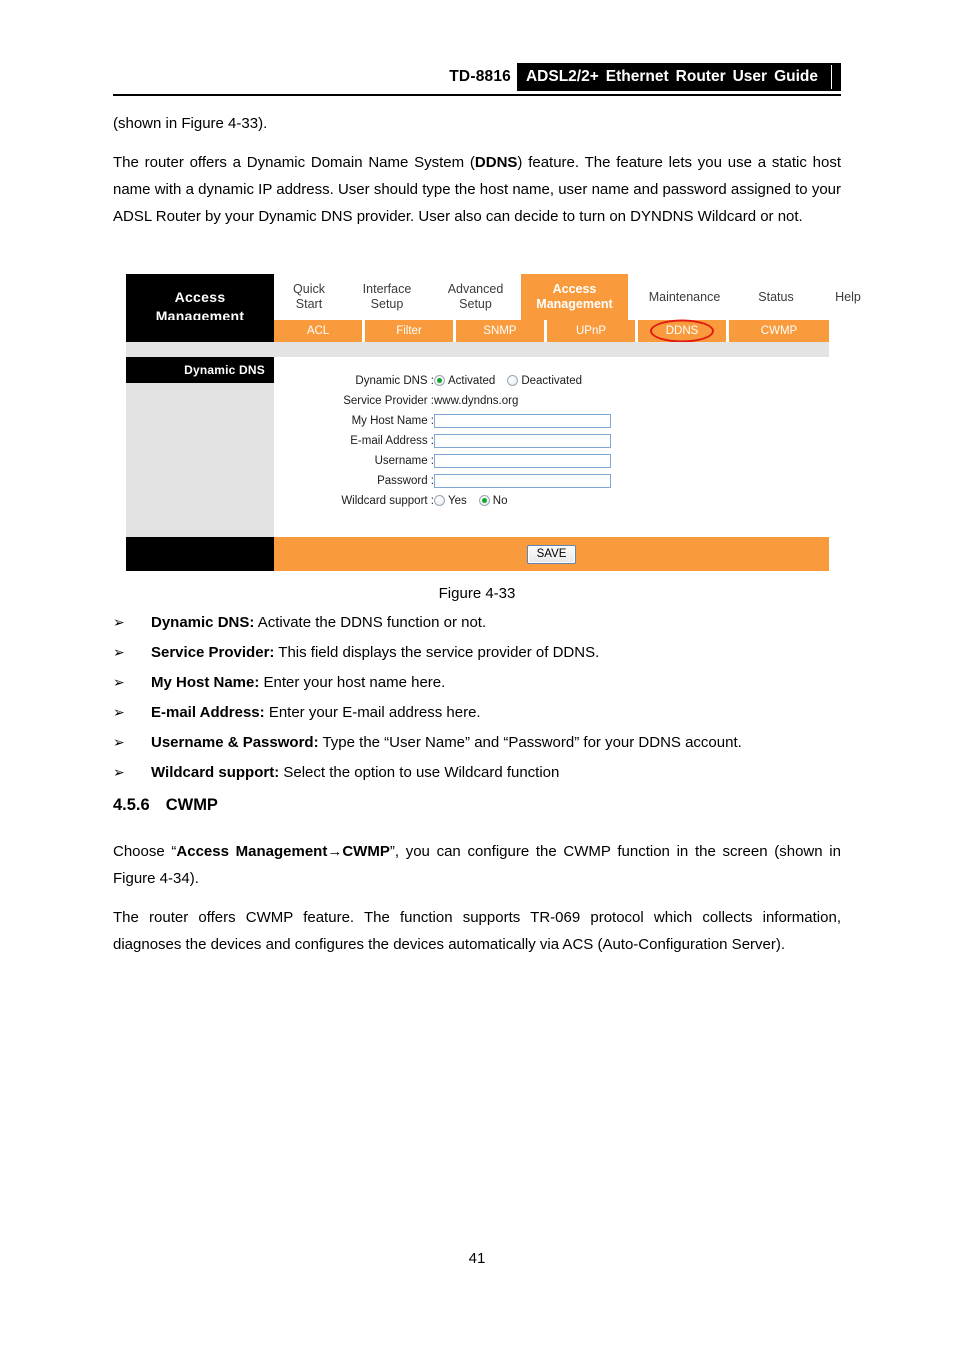 Image resolution: width=954 pixels, height=1350 pixels. I want to click on section-heading: 4.5.6 CWMP, so click(165, 805).